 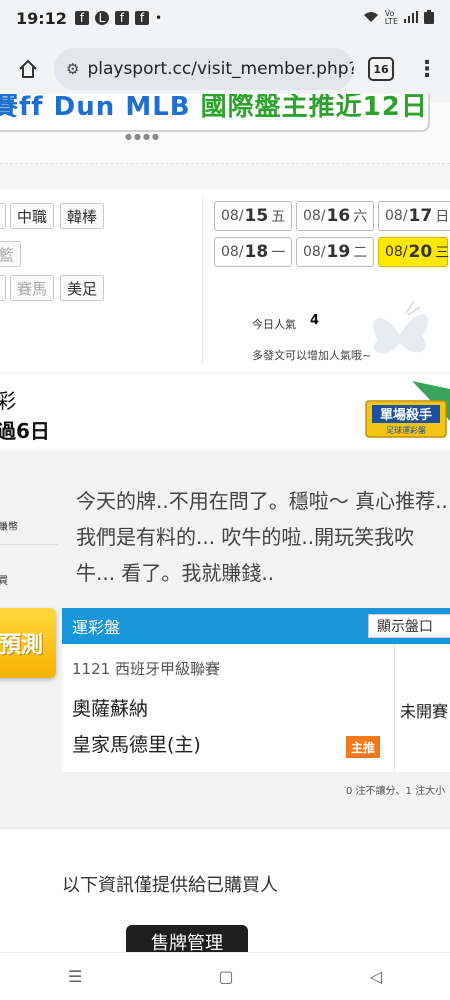 What do you see at coordinates (136, 745) in the screenshot?
I see `home-team: 皇家馬德里(主)` at bounding box center [136, 745].